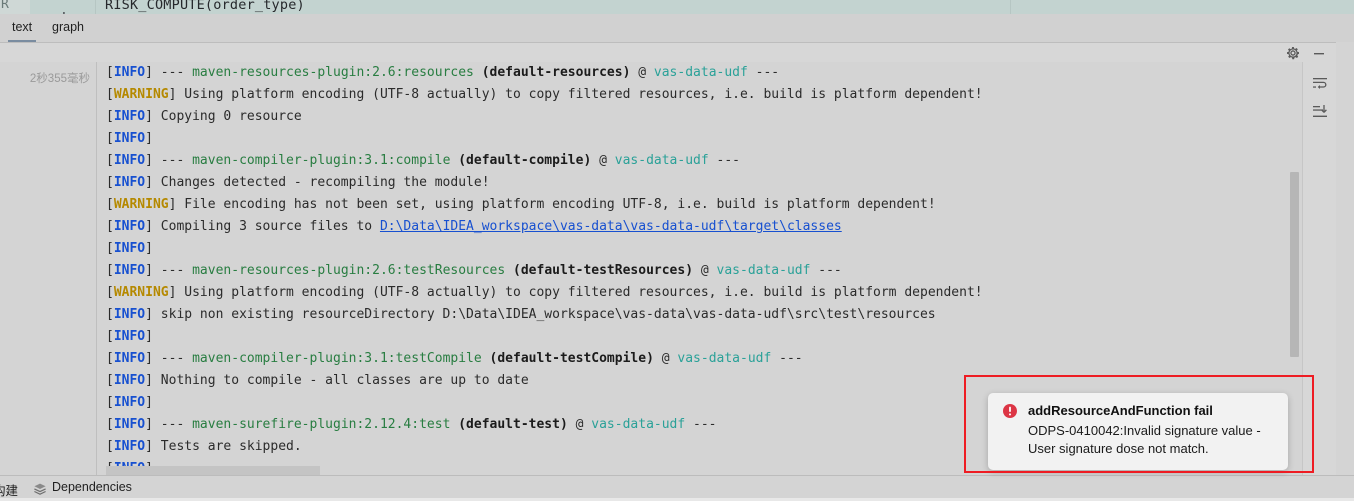 The image size is (1354, 501). Describe the element at coordinates (325, 424) in the screenshot. I see `log-token-plugin: maven-surefire-plugin:2.12.4:test` at that location.